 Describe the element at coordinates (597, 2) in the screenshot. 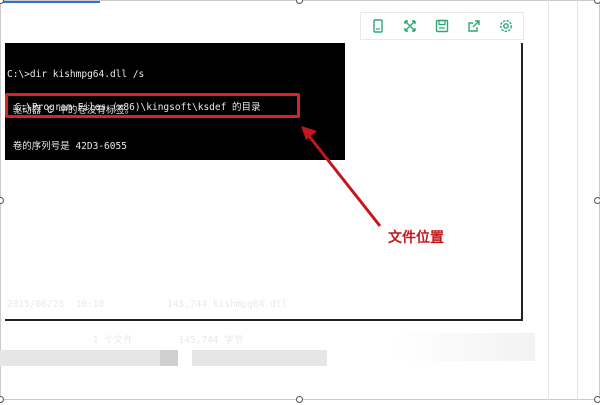

I see `resize-handle-top-right` at that location.